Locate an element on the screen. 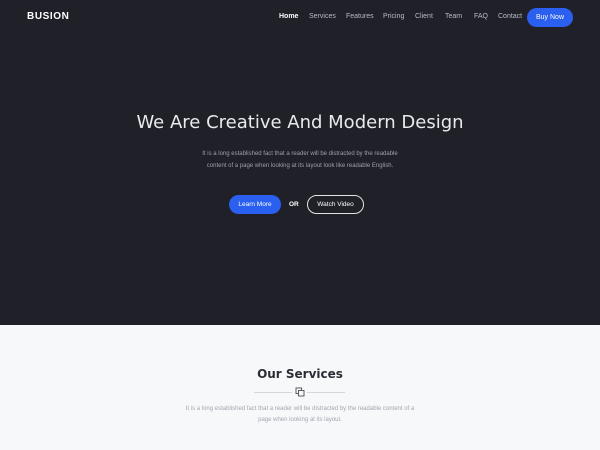 The image size is (600, 450). nav-link-client: Client is located at coordinates (424, 16).